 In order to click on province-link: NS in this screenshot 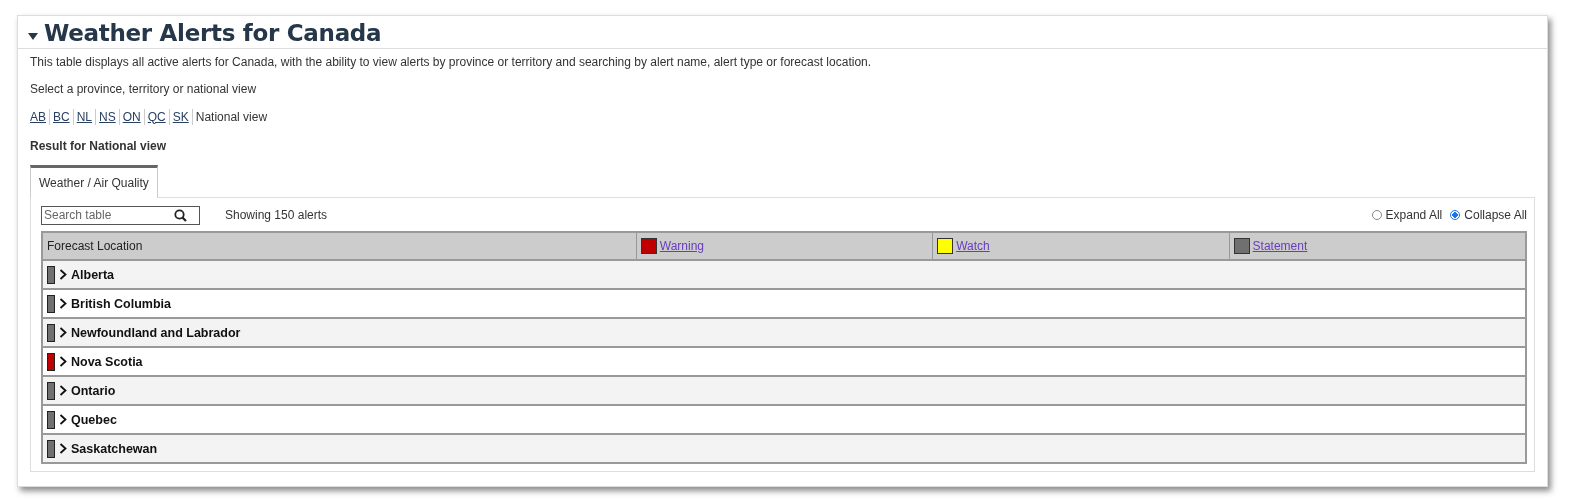, I will do `click(107, 116)`.